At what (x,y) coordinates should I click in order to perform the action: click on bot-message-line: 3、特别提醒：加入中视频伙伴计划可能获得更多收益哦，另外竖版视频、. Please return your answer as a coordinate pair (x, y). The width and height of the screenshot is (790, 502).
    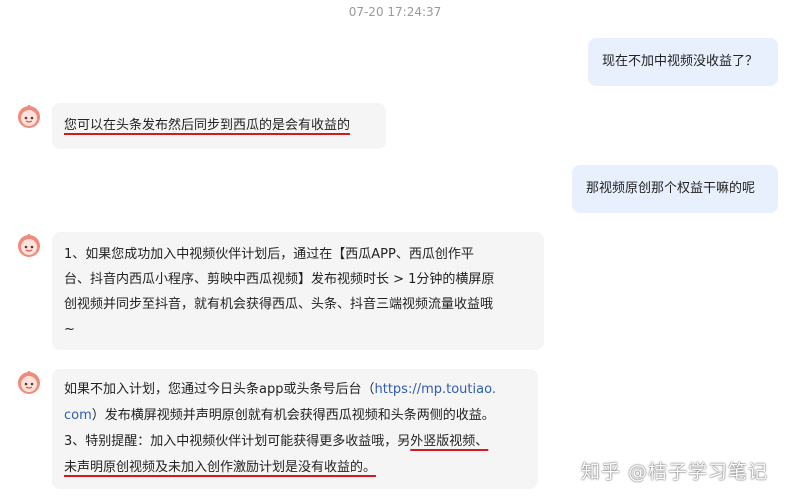
    Looking at the image, I should click on (295, 442).